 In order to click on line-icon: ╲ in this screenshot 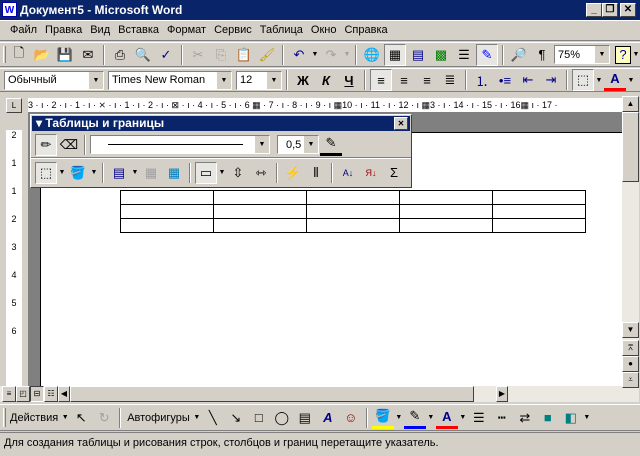, I will do `click(213, 418)`.